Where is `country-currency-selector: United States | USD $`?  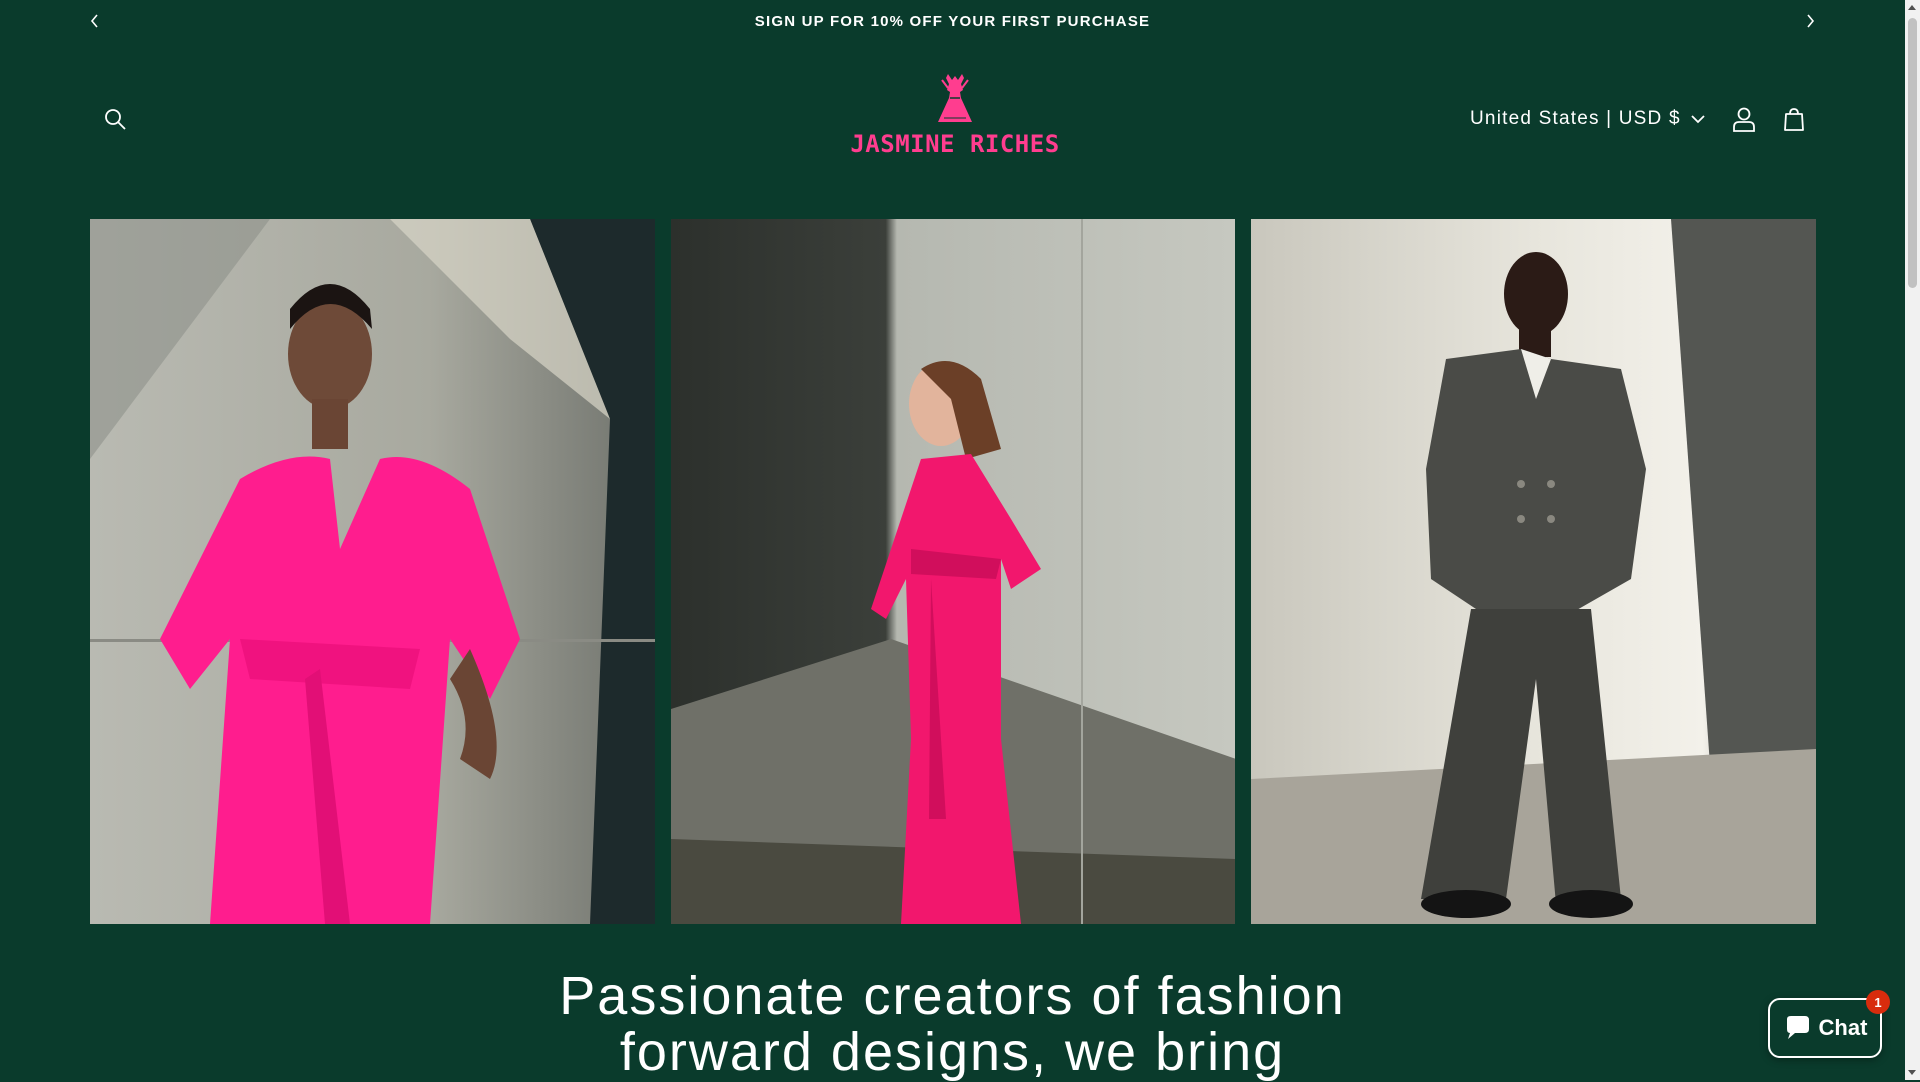
country-currency-selector: United States | USD $ is located at coordinates (1587, 119).